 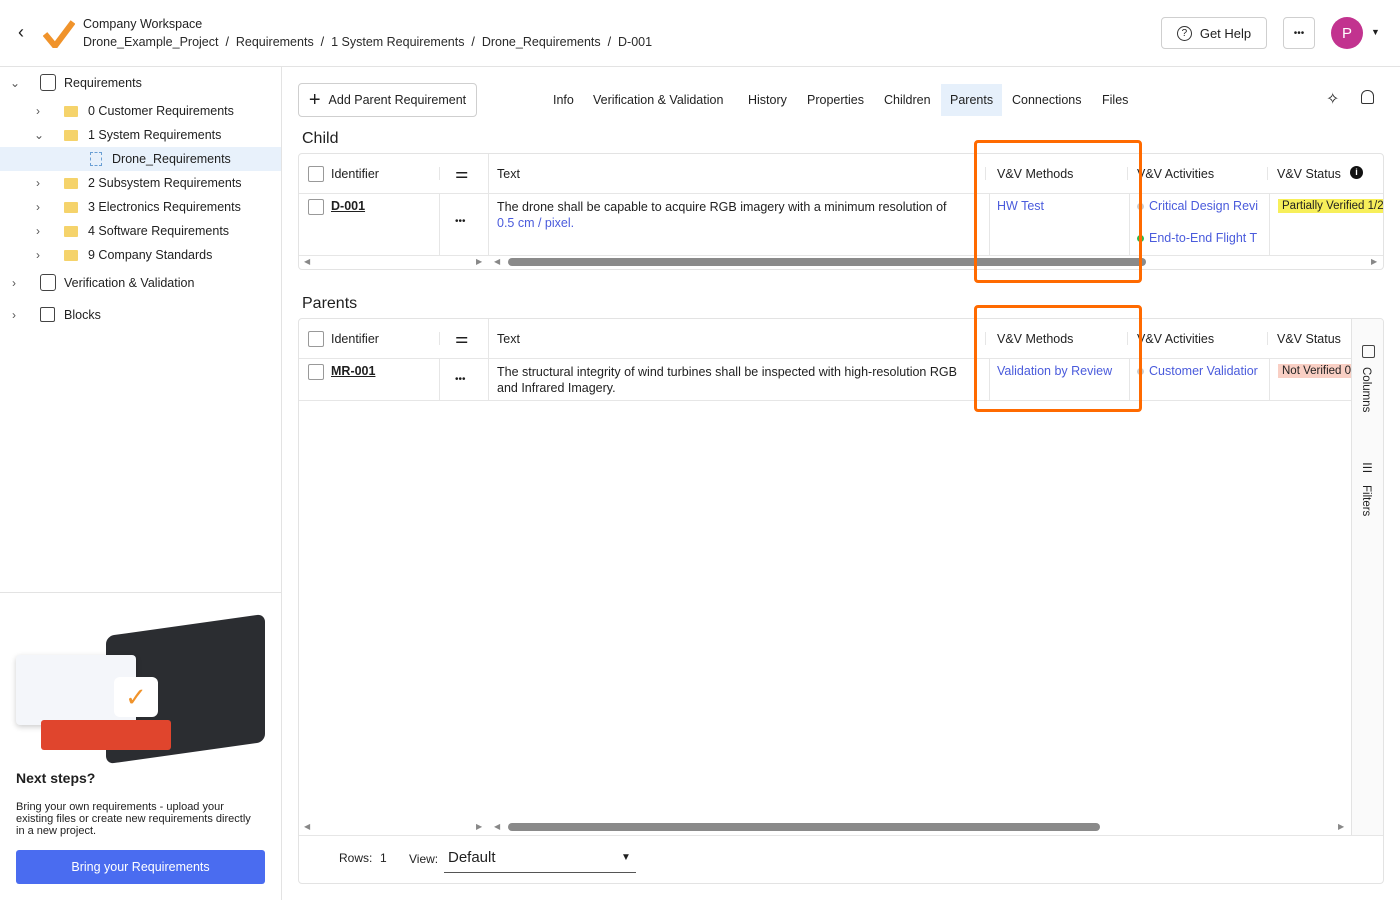 I want to click on sidebar-item-requirements: ⌄ Requirements, so click(x=140, y=83).